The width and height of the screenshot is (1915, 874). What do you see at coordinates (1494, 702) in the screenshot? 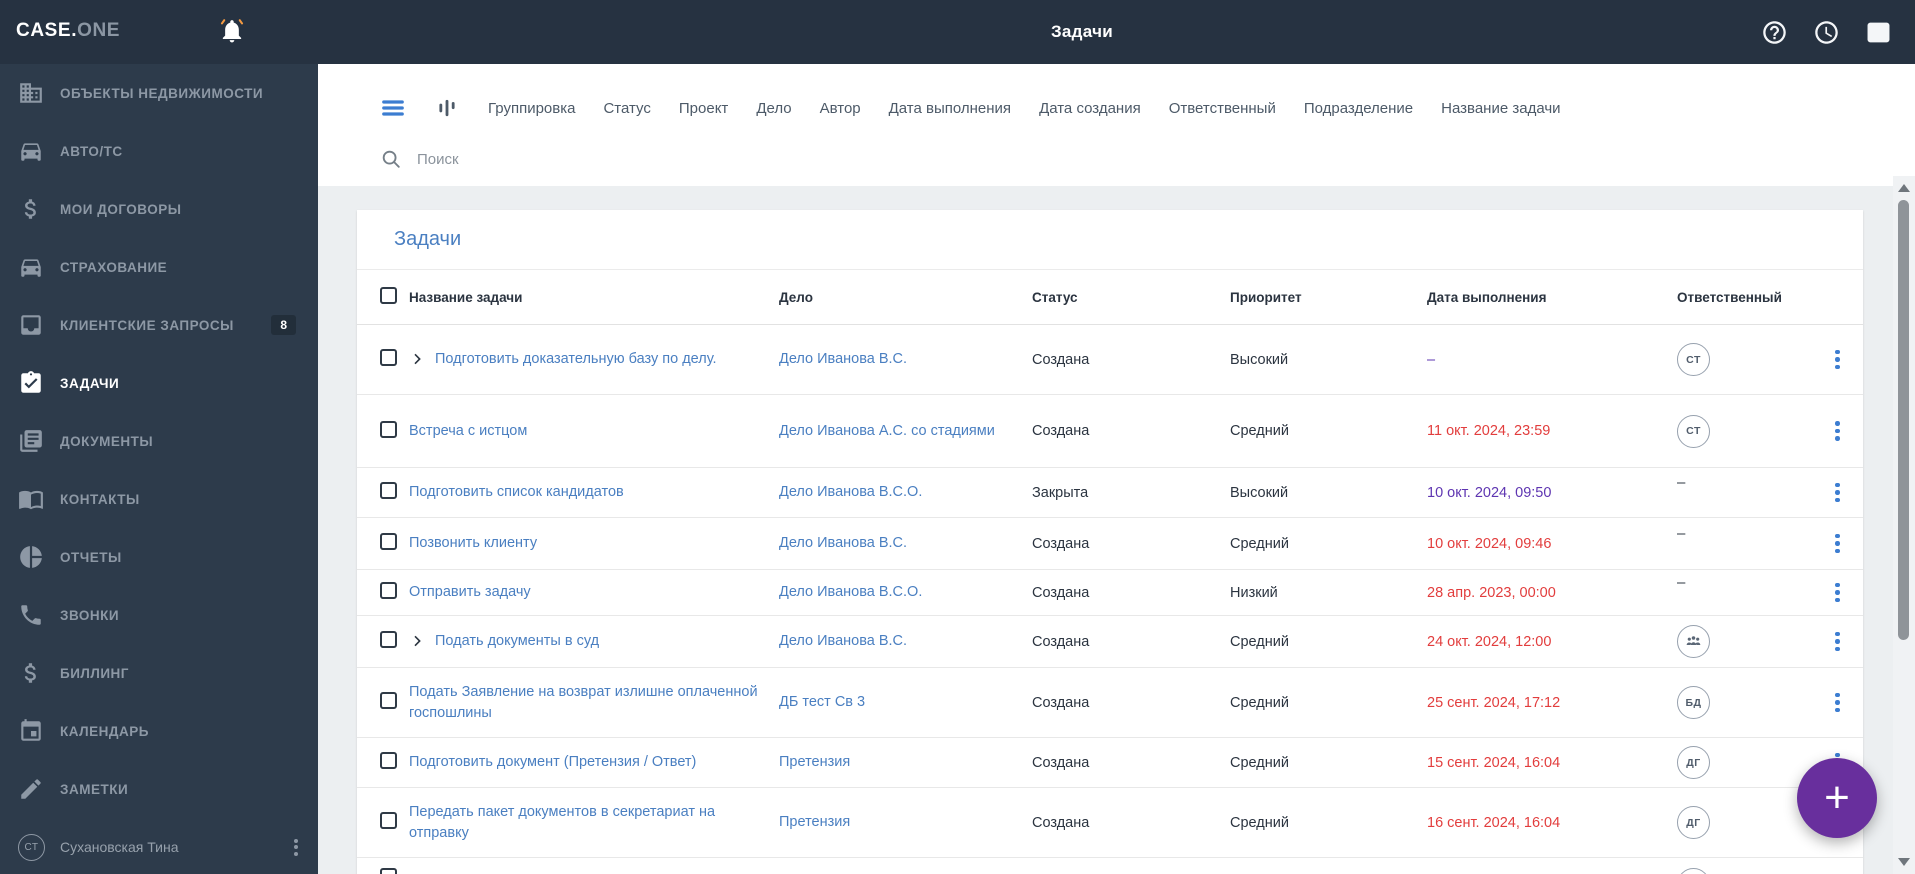
I see `due-date-text: 25 сент. 2024, 17:12` at bounding box center [1494, 702].